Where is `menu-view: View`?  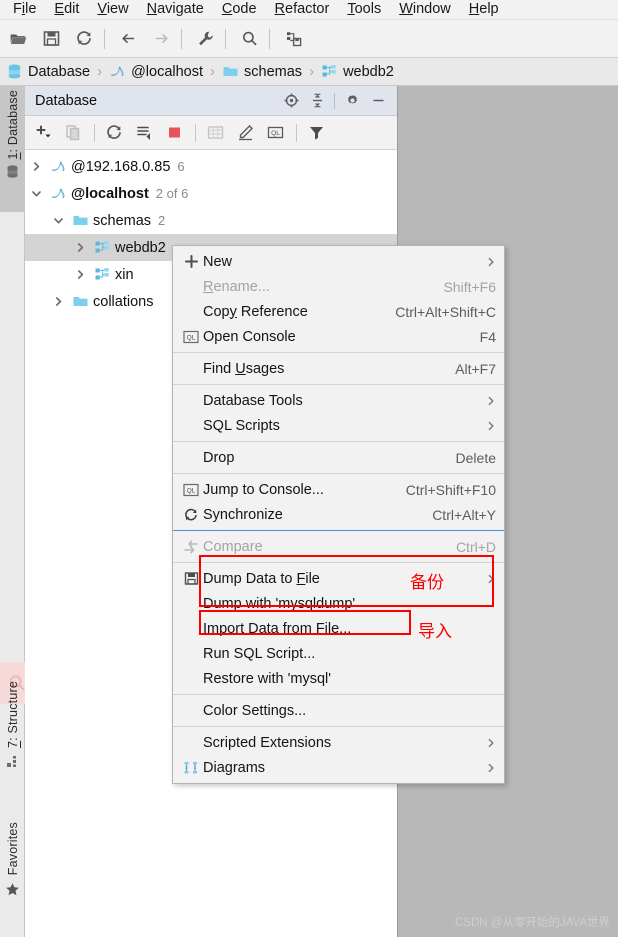 menu-view: View is located at coordinates (112, 9).